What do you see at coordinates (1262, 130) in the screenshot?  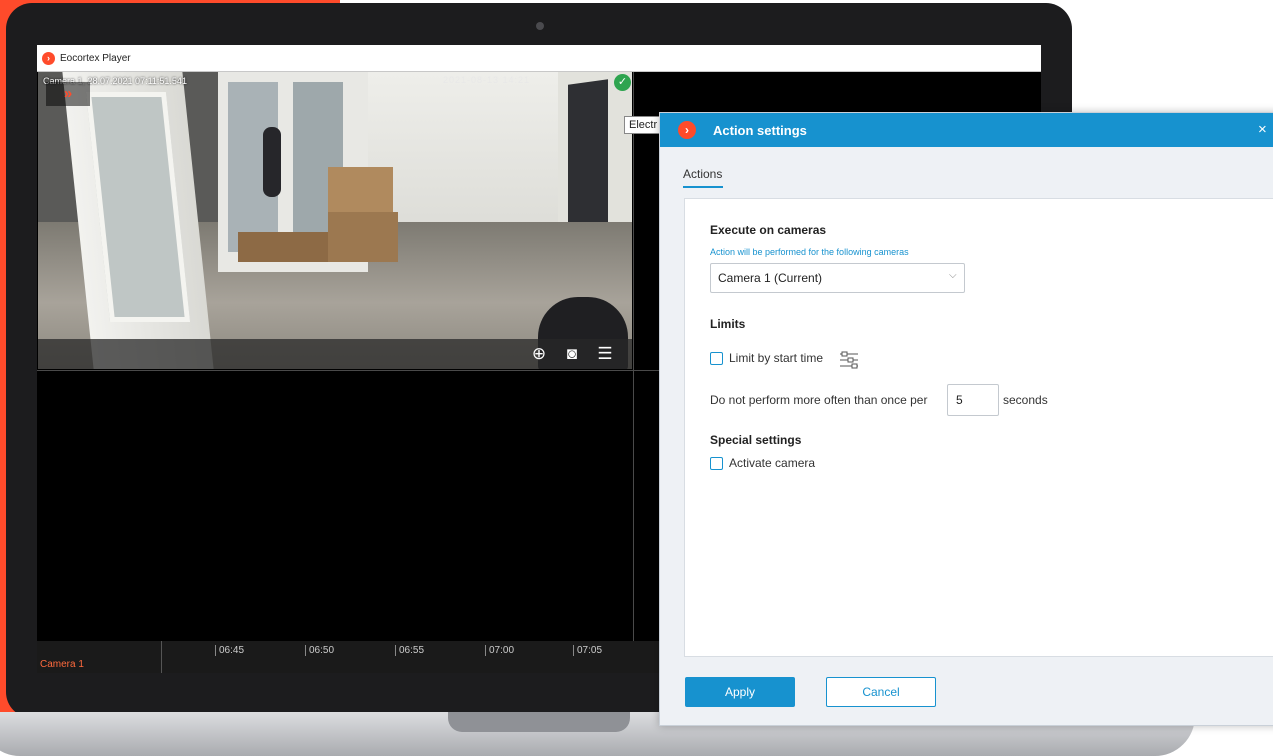 I see `close-icon: ×` at bounding box center [1262, 130].